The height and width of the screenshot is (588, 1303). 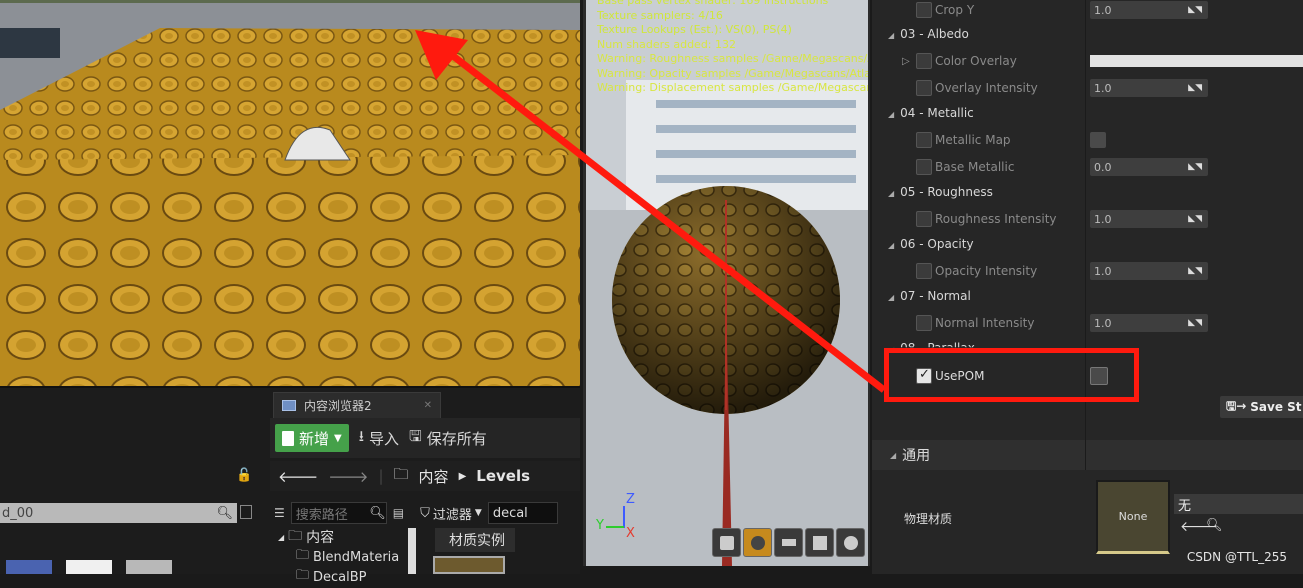 What do you see at coordinates (1236, 557) in the screenshot?
I see `watermark: CSDN @TTL_255` at bounding box center [1236, 557].